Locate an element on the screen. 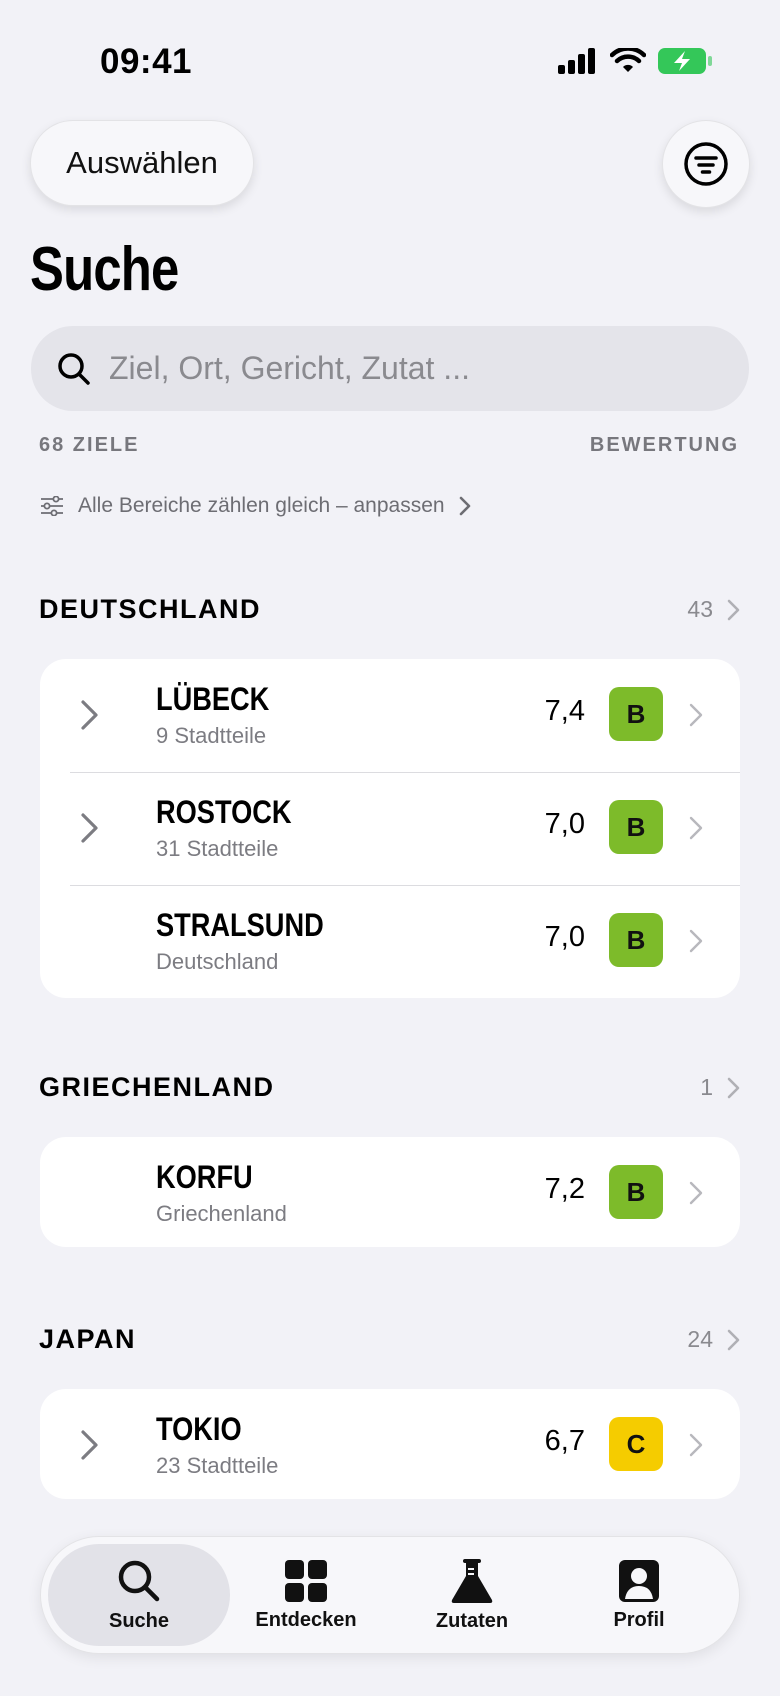 This screenshot has width=780, height=1696. search-input is located at coordinates (399, 368).